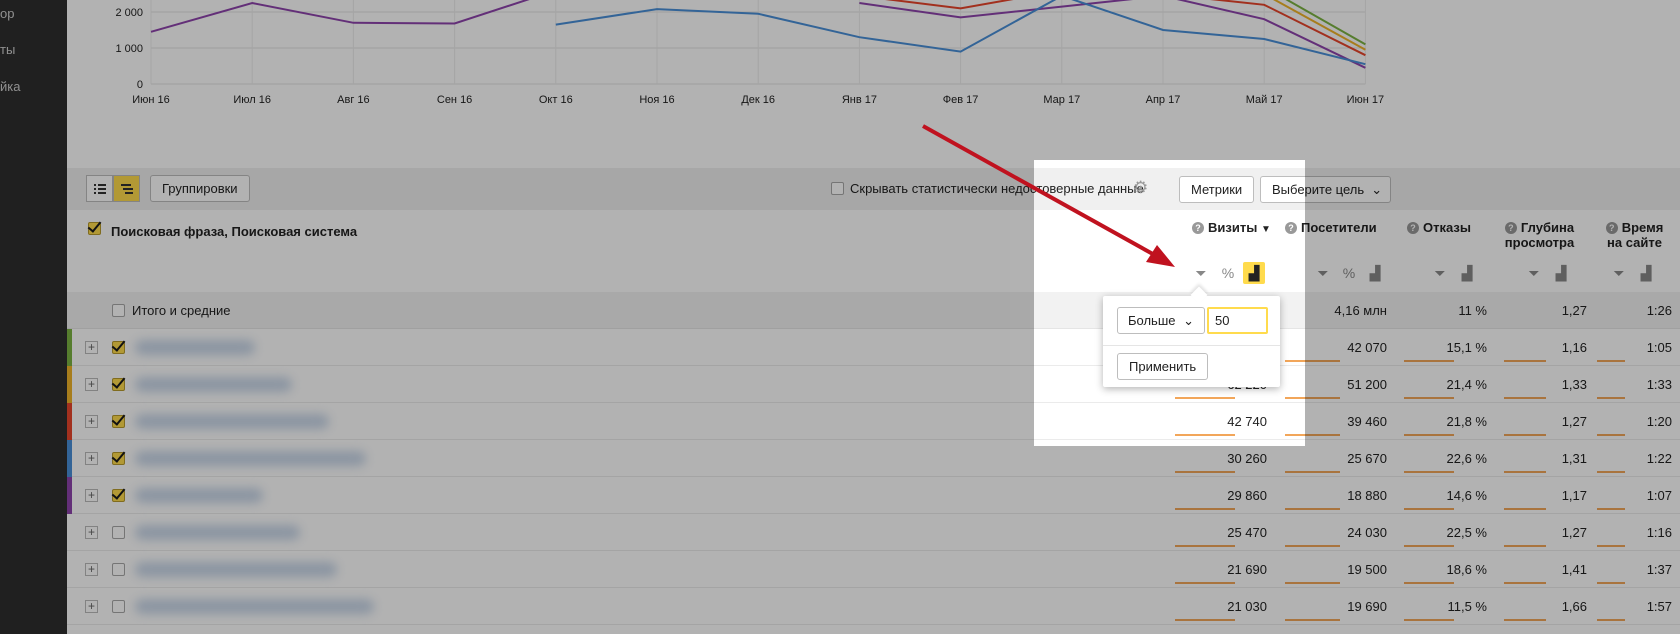 This screenshot has height=634, width=1680. I want to click on condition-select: Больше ⌄, so click(1161, 320).